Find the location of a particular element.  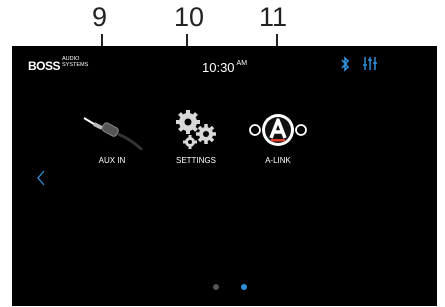

logo-sub-line-2: SYSTEMS is located at coordinates (75, 65).